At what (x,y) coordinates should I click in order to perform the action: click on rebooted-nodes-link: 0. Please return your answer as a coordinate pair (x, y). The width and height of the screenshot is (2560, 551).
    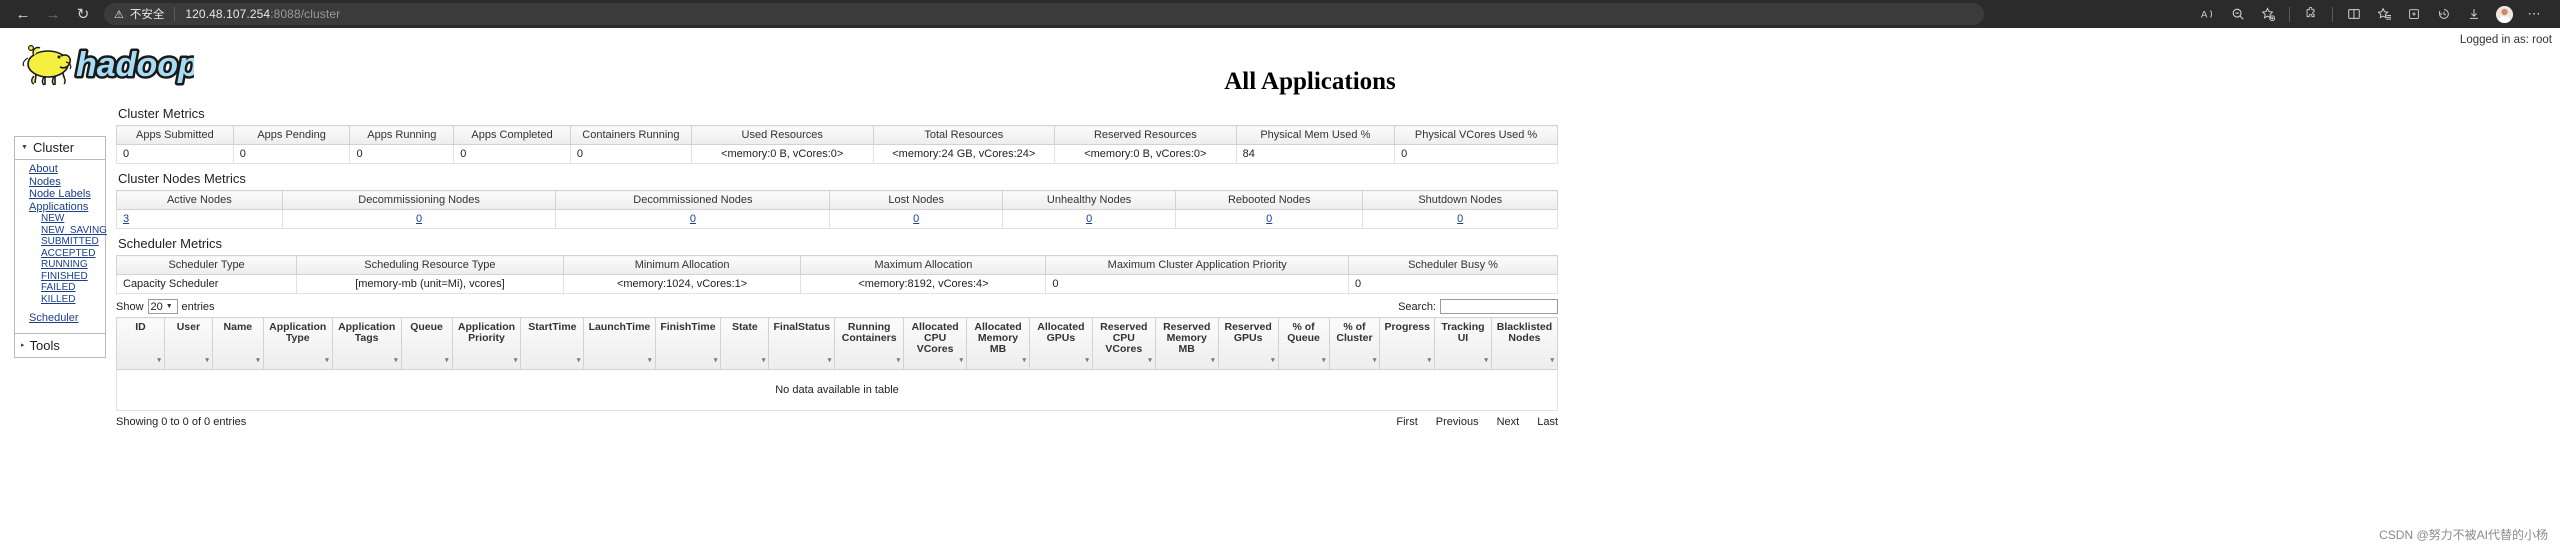
    Looking at the image, I should click on (1269, 219).